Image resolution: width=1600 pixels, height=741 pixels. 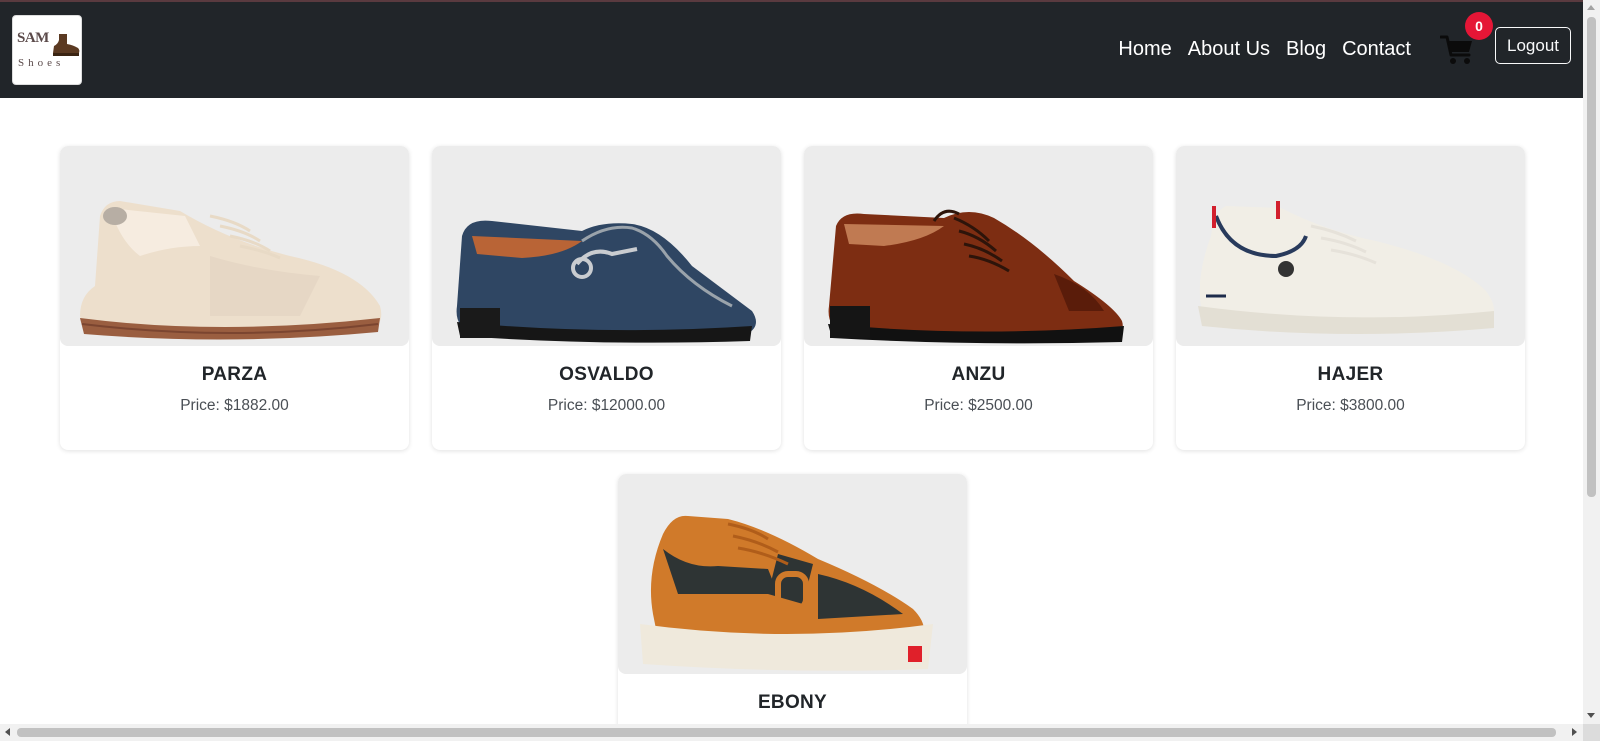 What do you see at coordinates (1591, 715) in the screenshot?
I see `scroll-down-arrow-icon` at bounding box center [1591, 715].